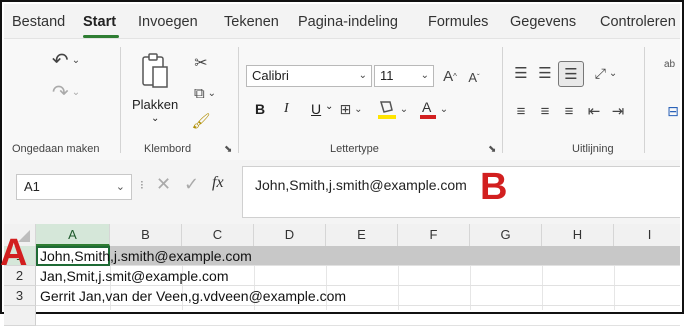 The image size is (684, 326). What do you see at coordinates (168, 22) in the screenshot?
I see `tab-invoegen: Invoegen` at bounding box center [168, 22].